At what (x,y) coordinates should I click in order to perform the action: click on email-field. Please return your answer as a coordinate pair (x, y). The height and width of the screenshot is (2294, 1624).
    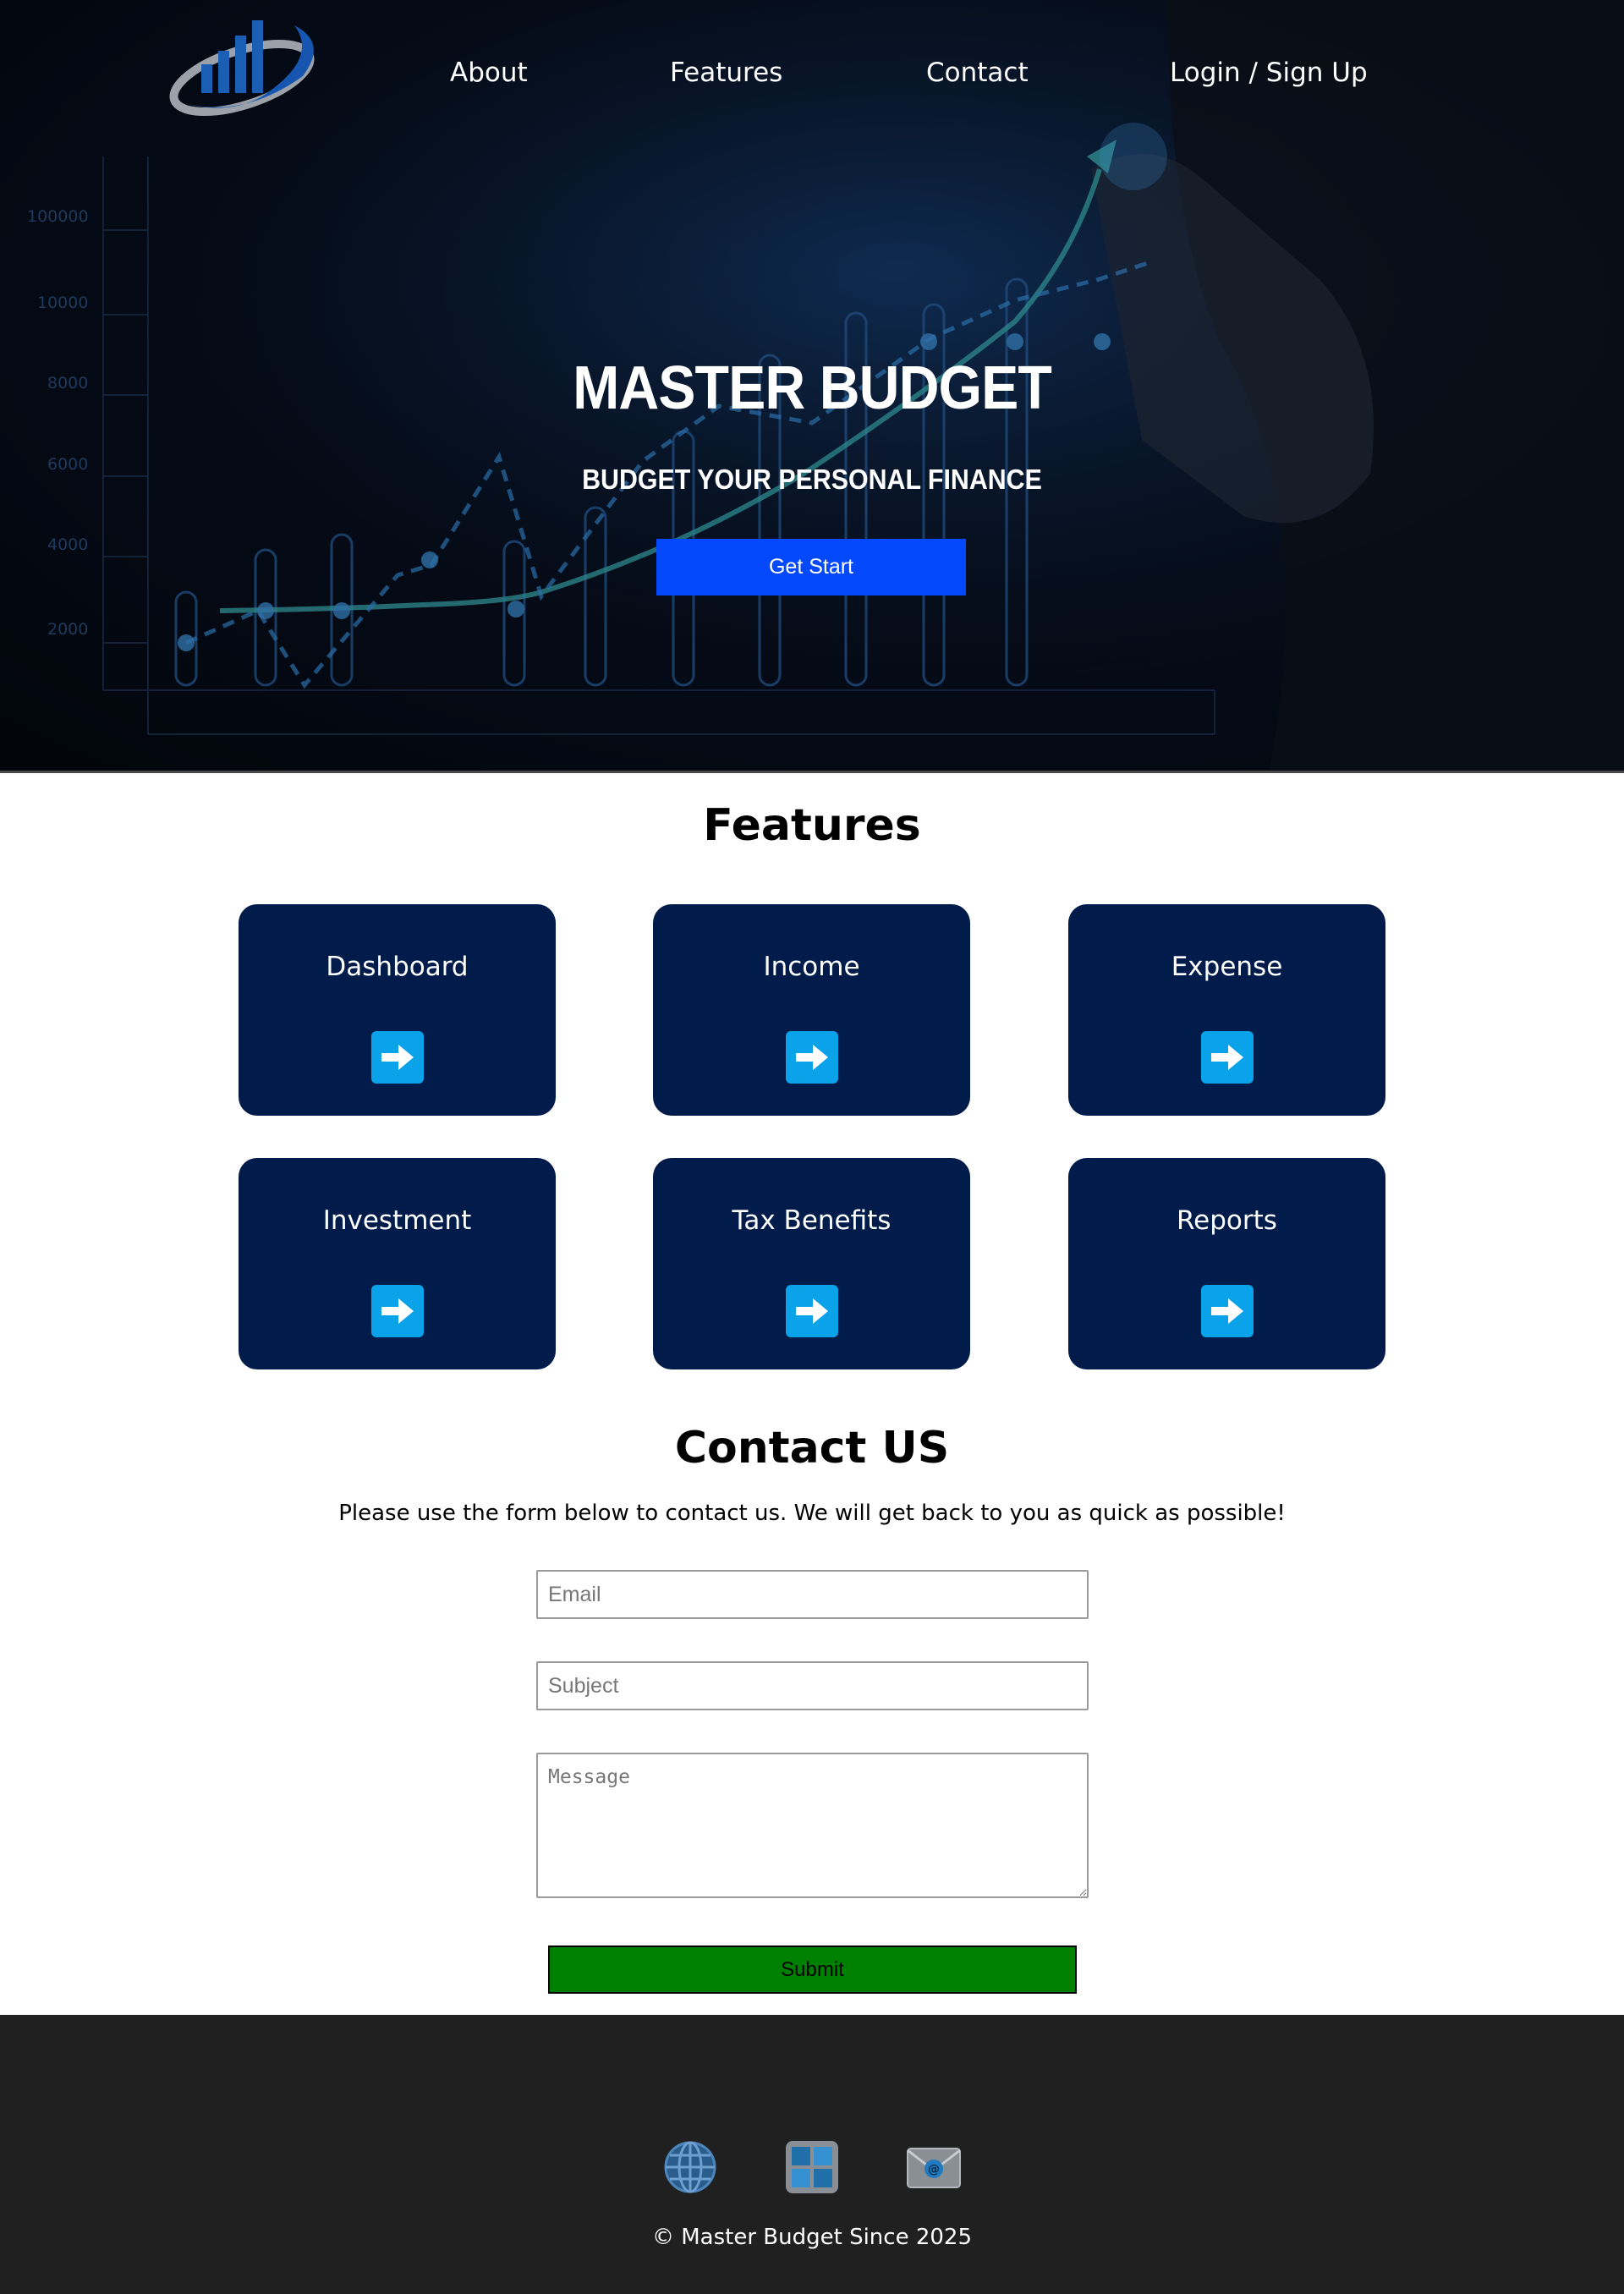
    Looking at the image, I should click on (812, 1594).